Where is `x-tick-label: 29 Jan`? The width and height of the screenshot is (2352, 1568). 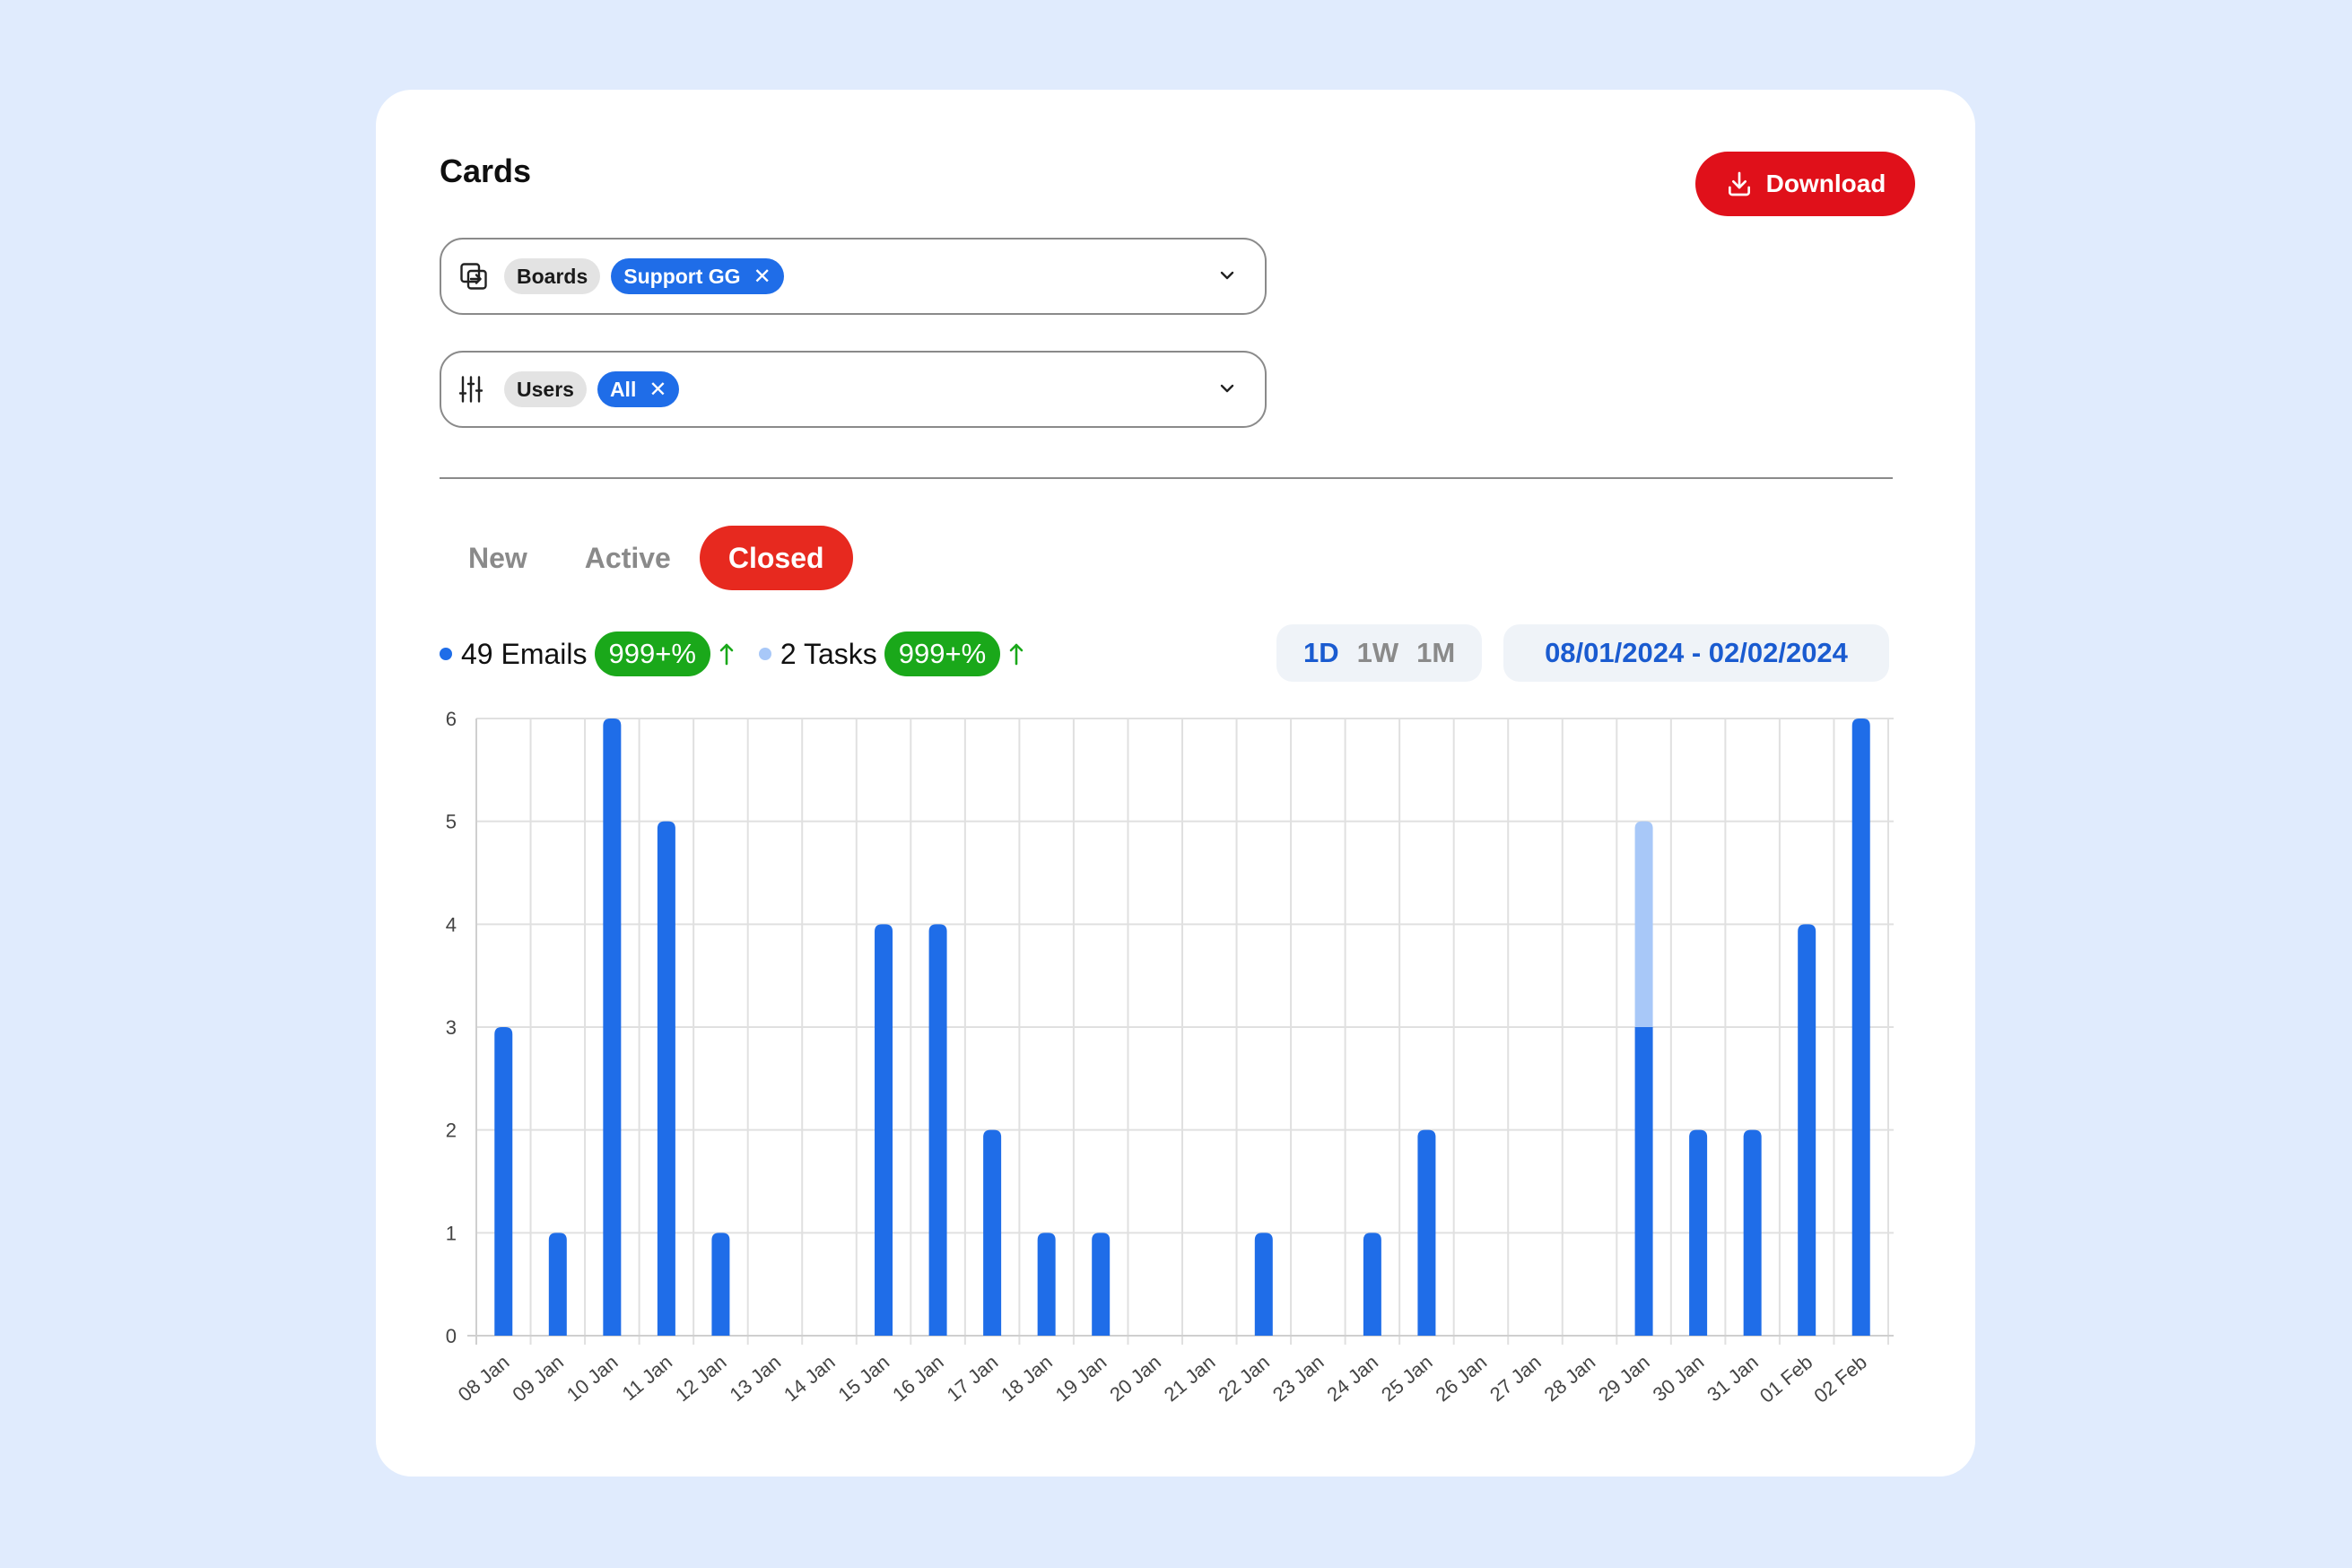 x-tick-label: 29 Jan is located at coordinates (1624, 1379).